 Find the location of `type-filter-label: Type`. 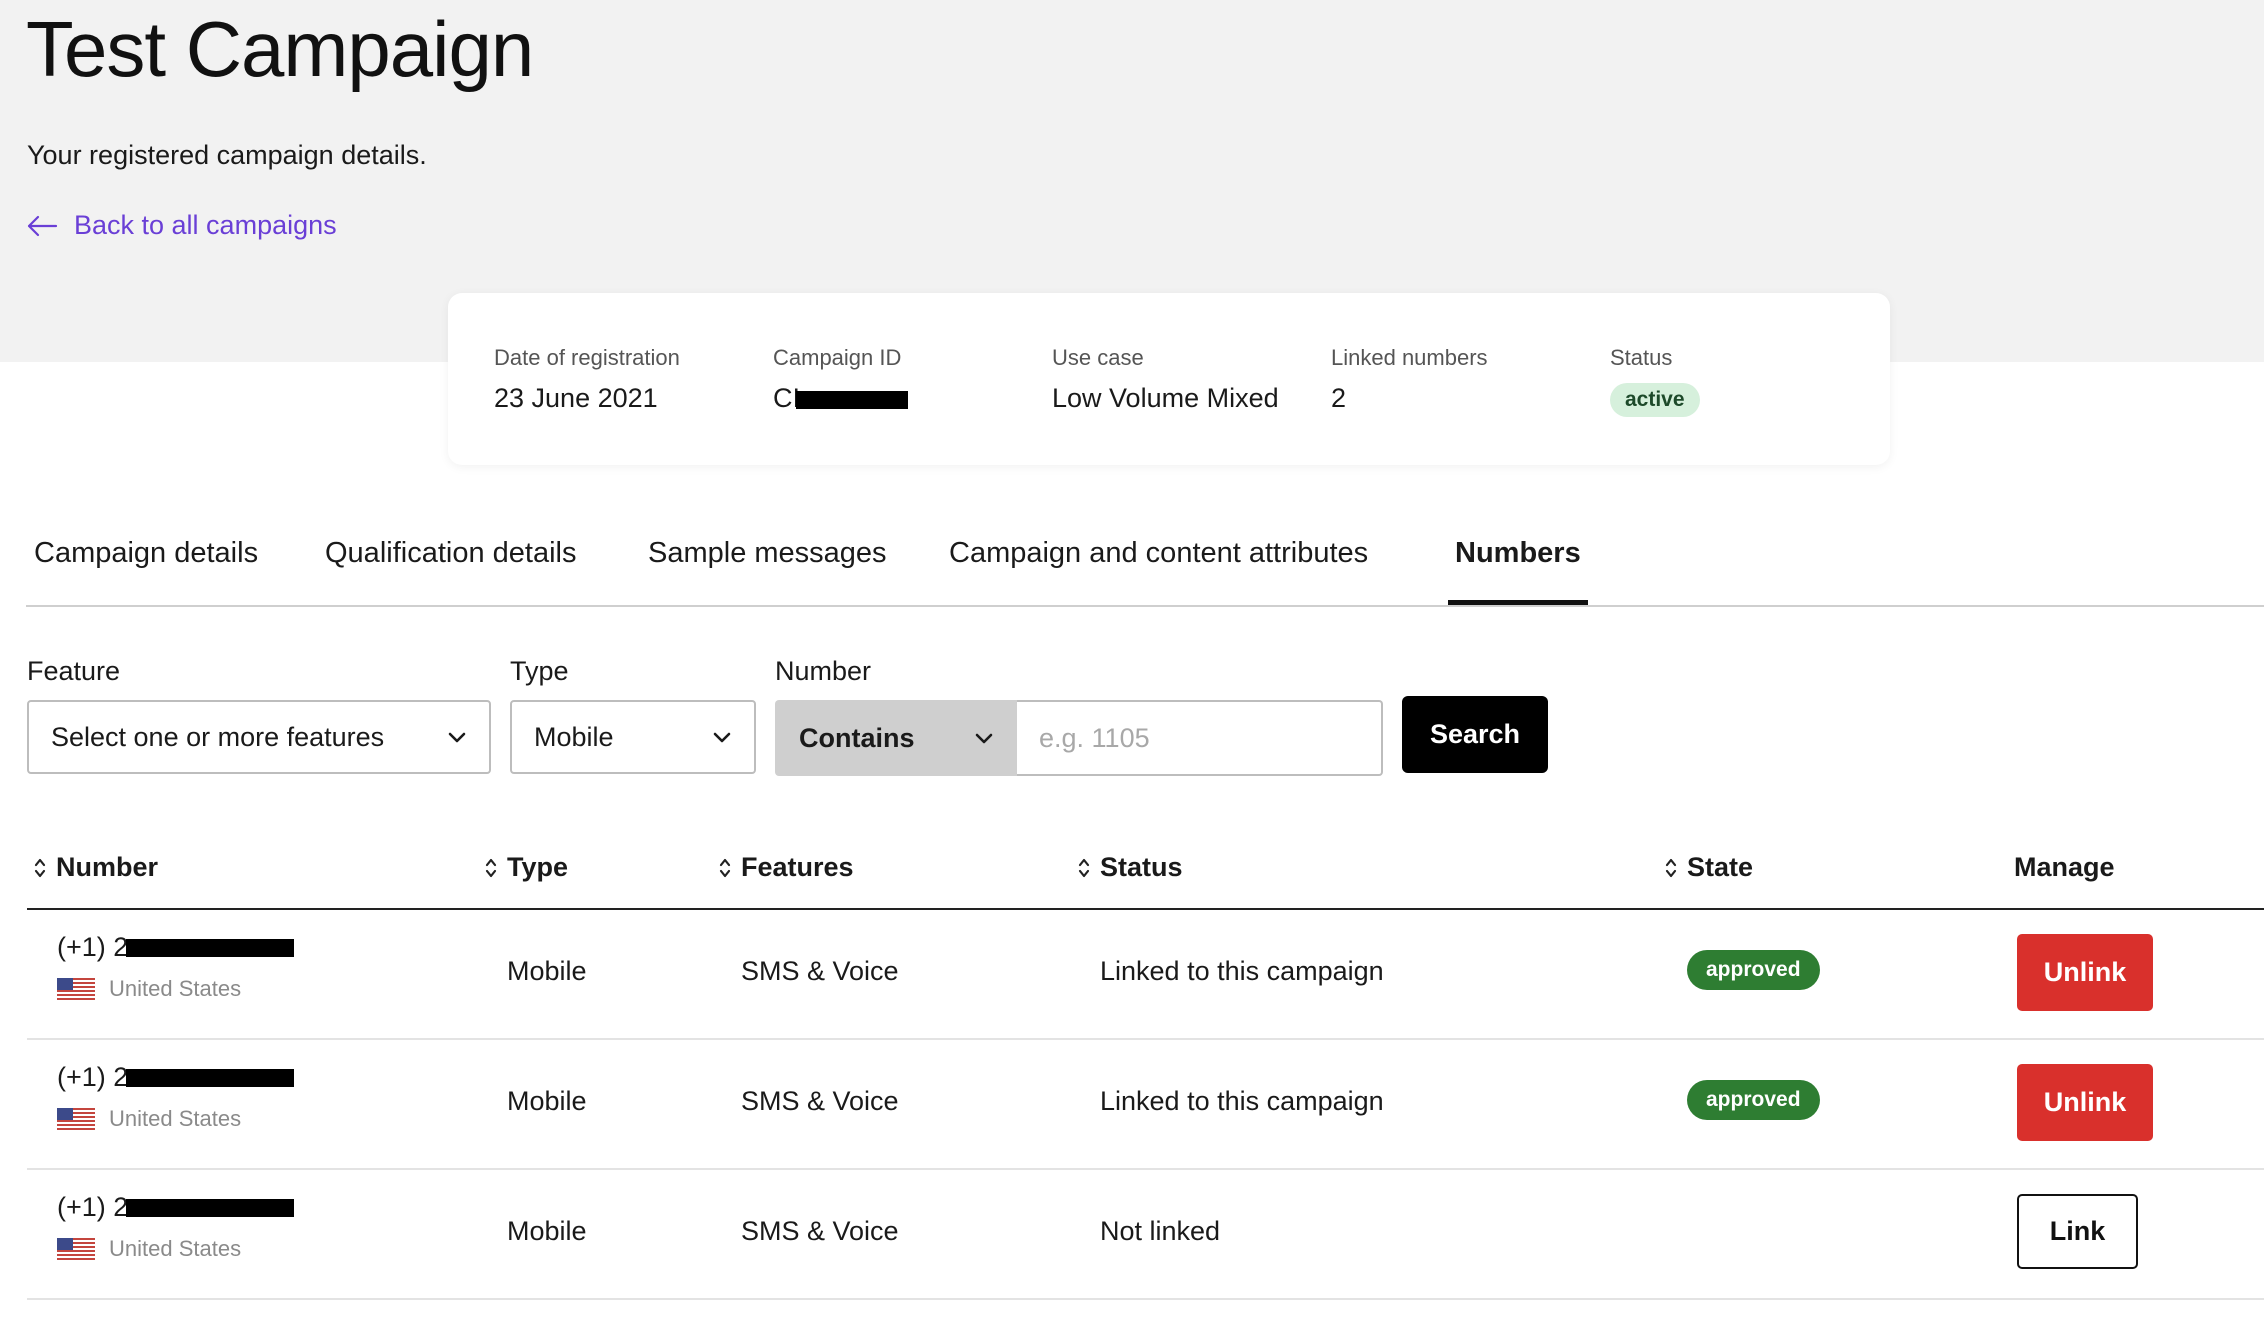

type-filter-label: Type is located at coordinates (539, 671).